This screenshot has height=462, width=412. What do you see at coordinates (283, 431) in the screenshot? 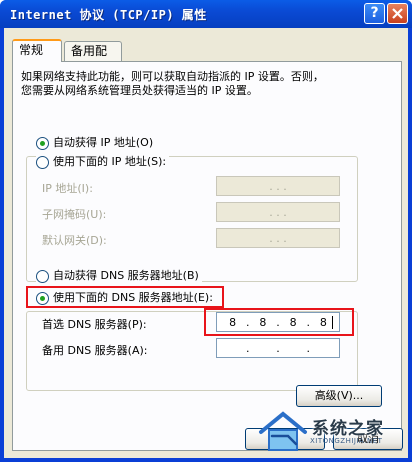
I see `house-logo-icon` at bounding box center [283, 431].